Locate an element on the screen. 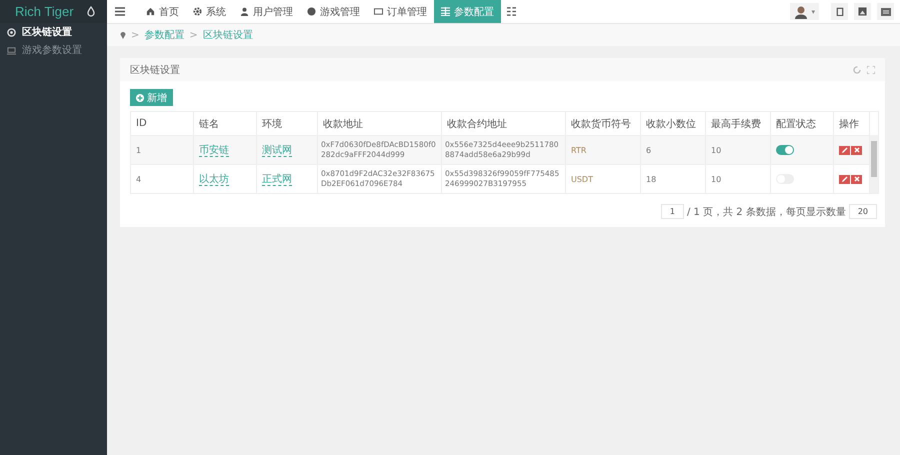  breadcrumb-link: 区块链设置 is located at coordinates (227, 35).